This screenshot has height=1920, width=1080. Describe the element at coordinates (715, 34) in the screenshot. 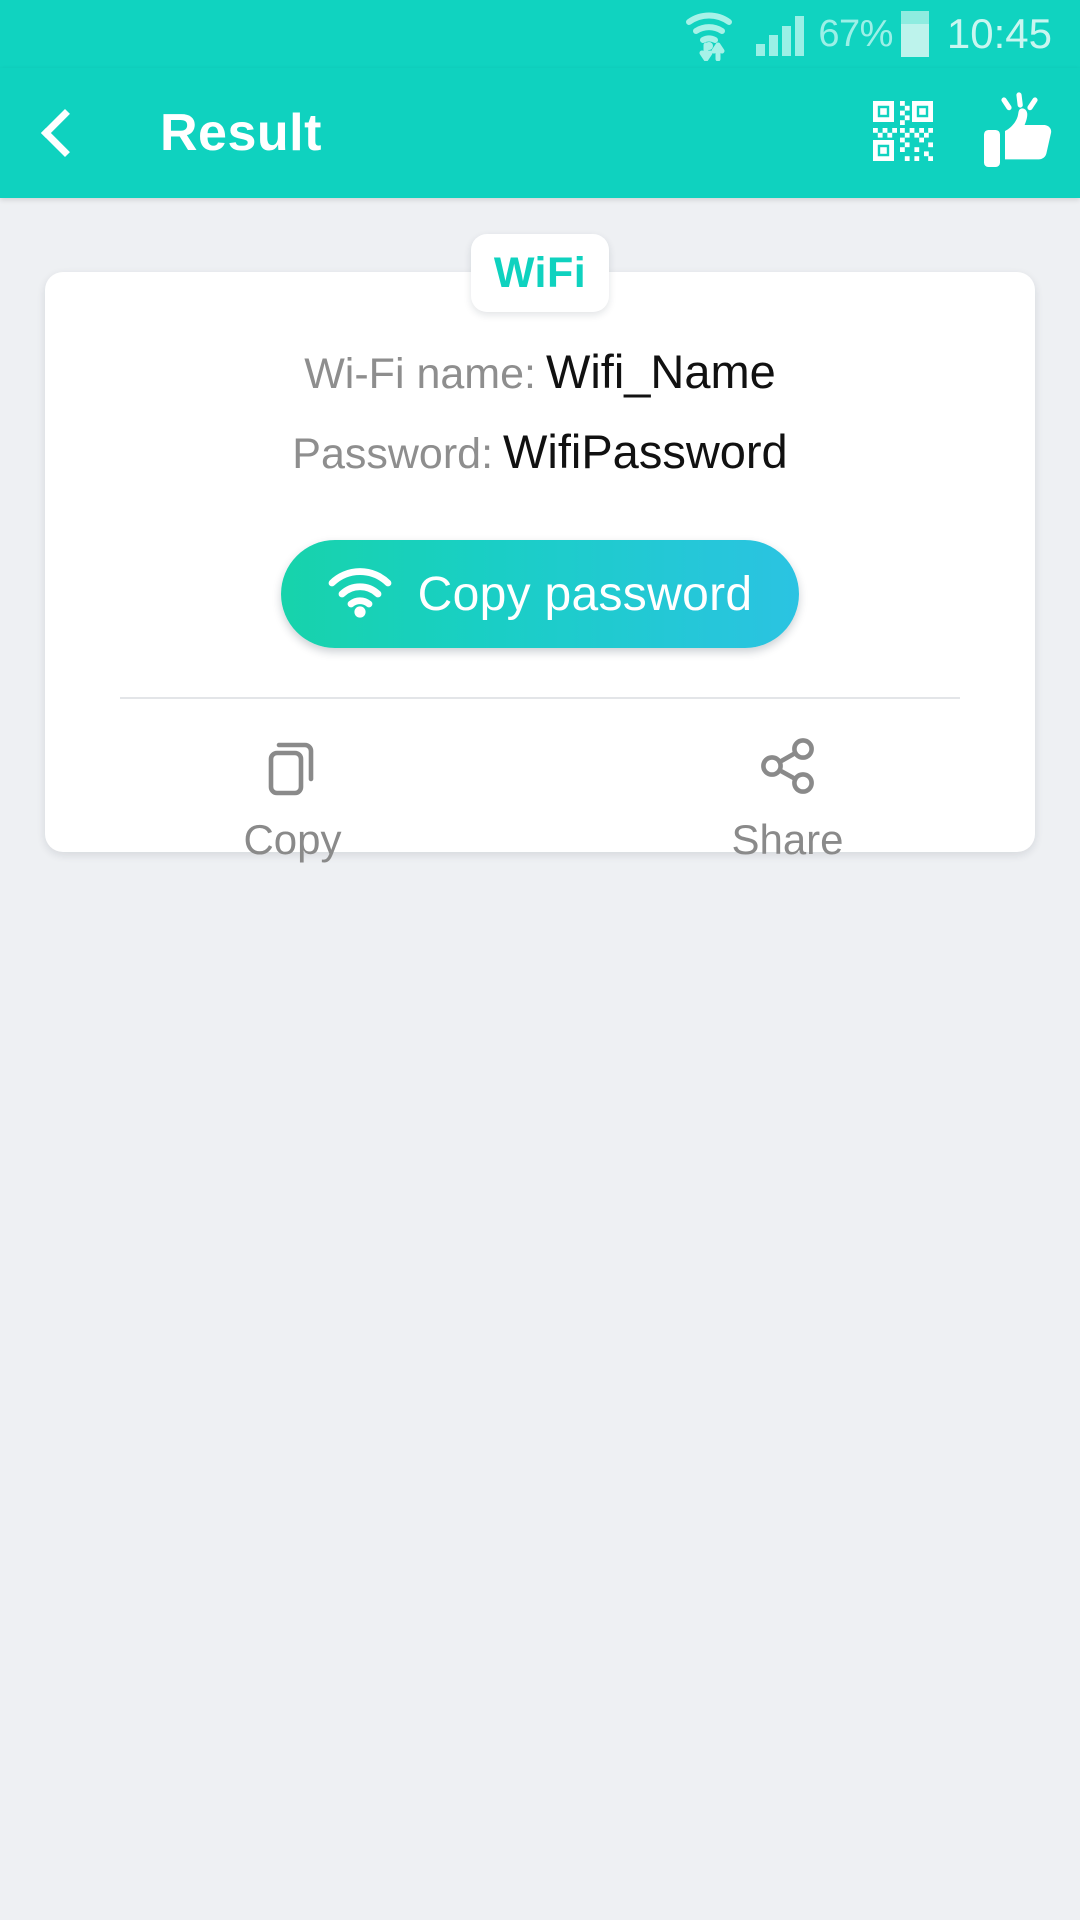

I see `wifi-signal-icon` at that location.